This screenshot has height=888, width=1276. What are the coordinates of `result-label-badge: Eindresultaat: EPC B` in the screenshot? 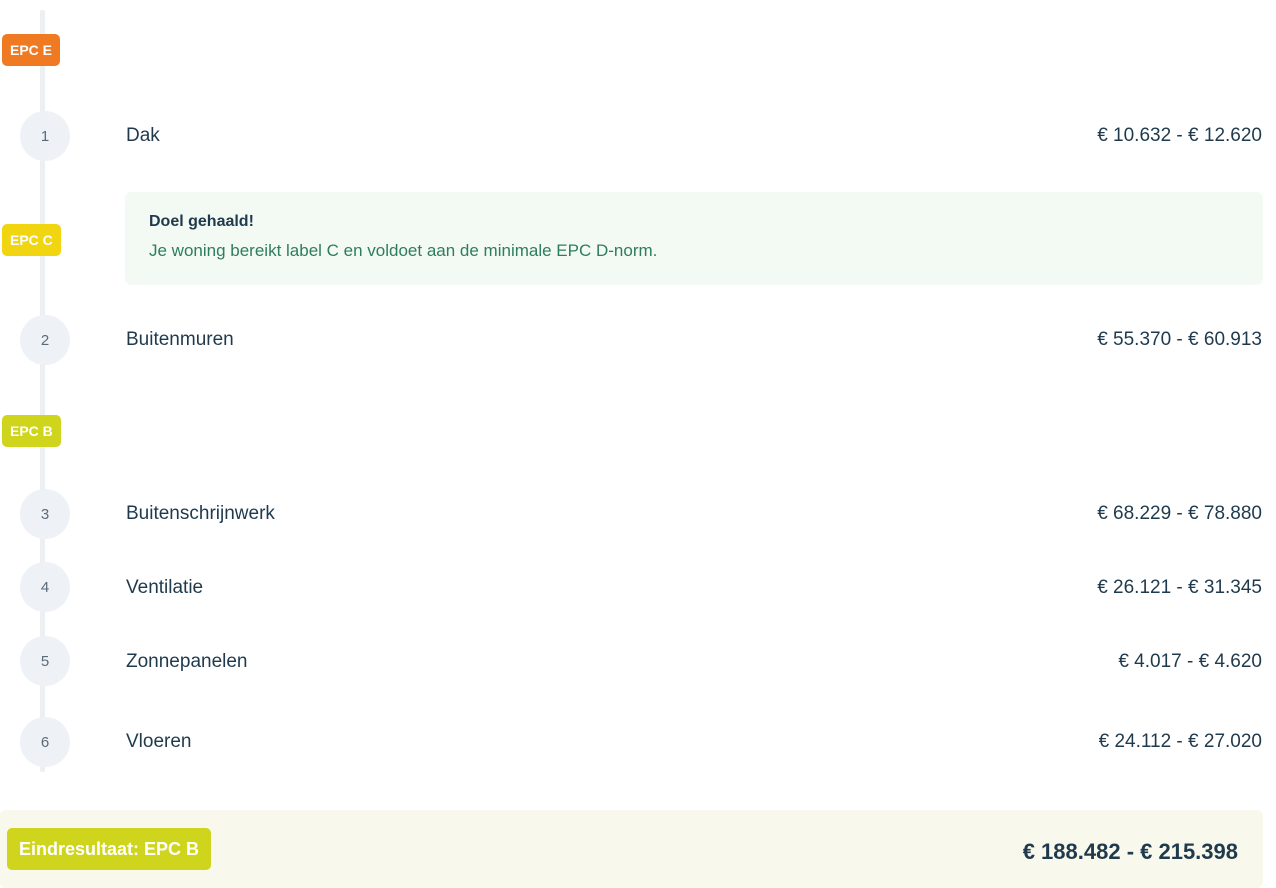 It's located at (109, 849).